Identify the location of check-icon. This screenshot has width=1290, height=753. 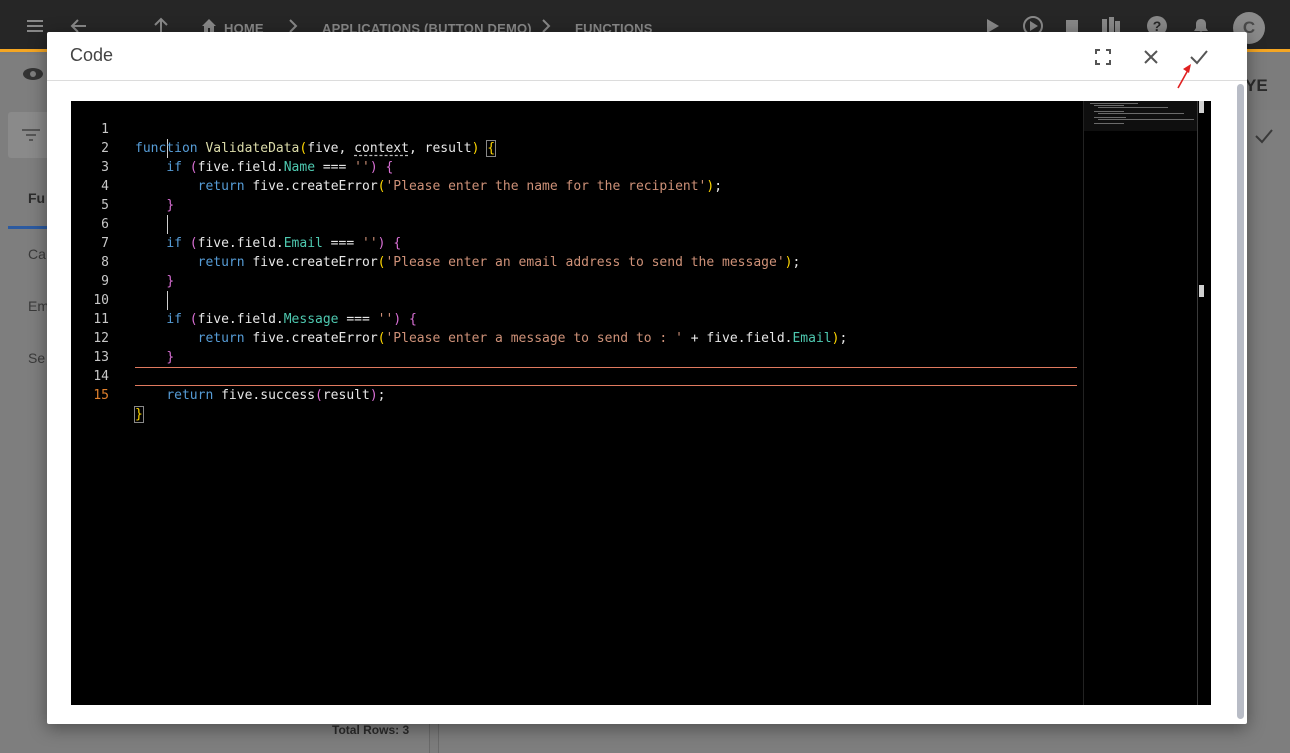
(1264, 136).